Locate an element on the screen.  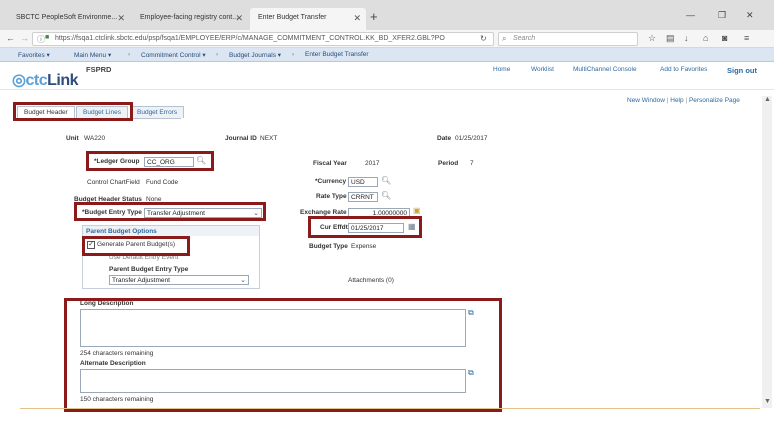
parent-entry-type-value: Transfer Adjustment is located at coordinates (141, 280).